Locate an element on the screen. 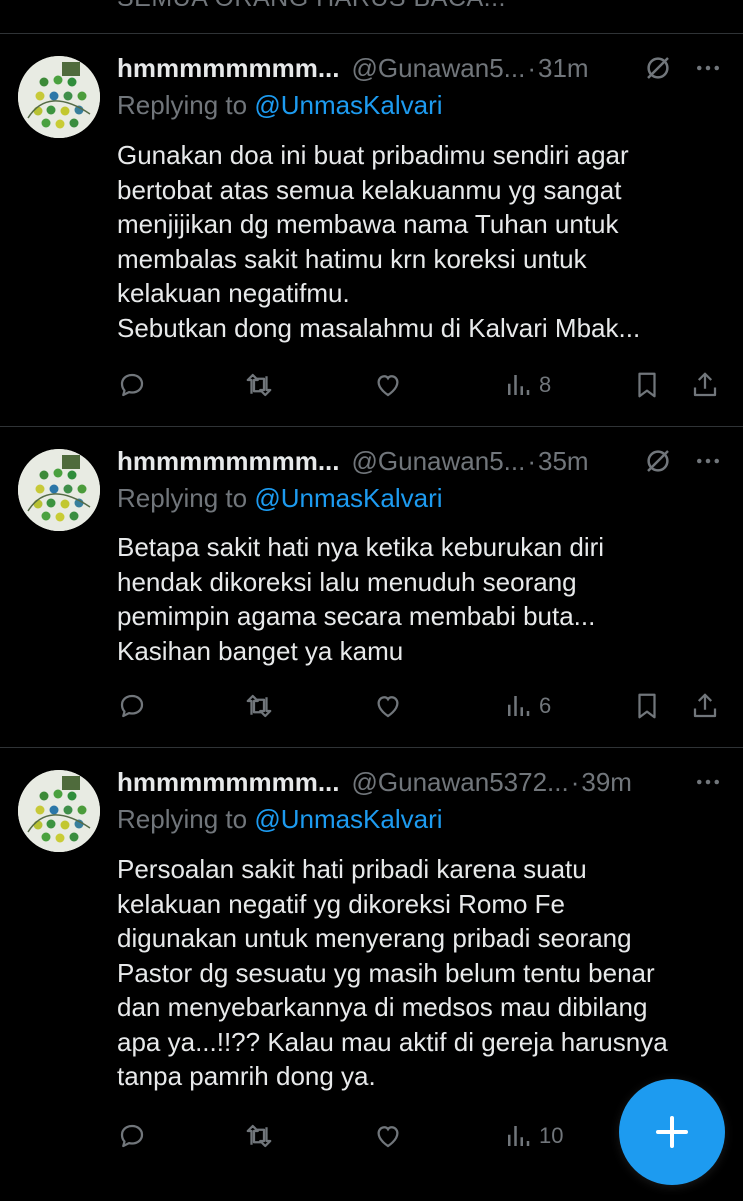  timestamp: 31m is located at coordinates (563, 68).